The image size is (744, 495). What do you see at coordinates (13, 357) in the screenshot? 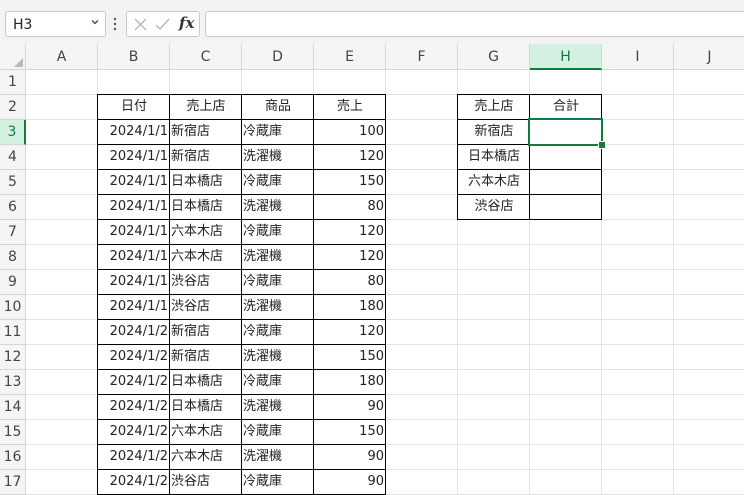
I see `row-header-12: 12` at bounding box center [13, 357].